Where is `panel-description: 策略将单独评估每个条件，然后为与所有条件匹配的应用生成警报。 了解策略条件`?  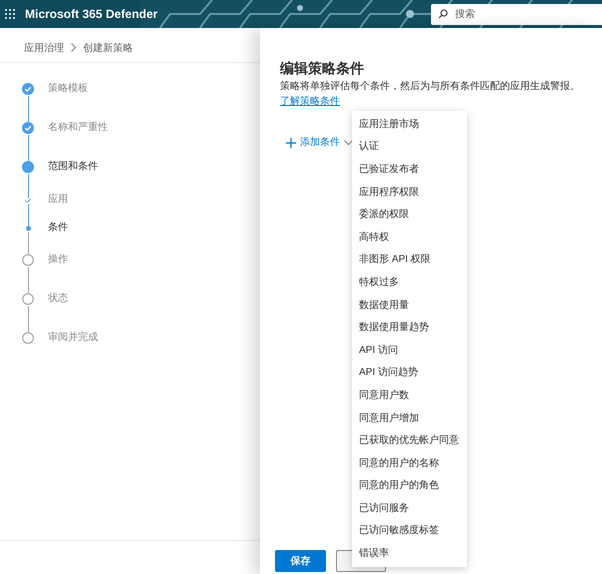 panel-description: 策略将单独评估每个条件，然后为与所有条件匹配的应用生成警报。 了解策略条件 is located at coordinates (430, 95).